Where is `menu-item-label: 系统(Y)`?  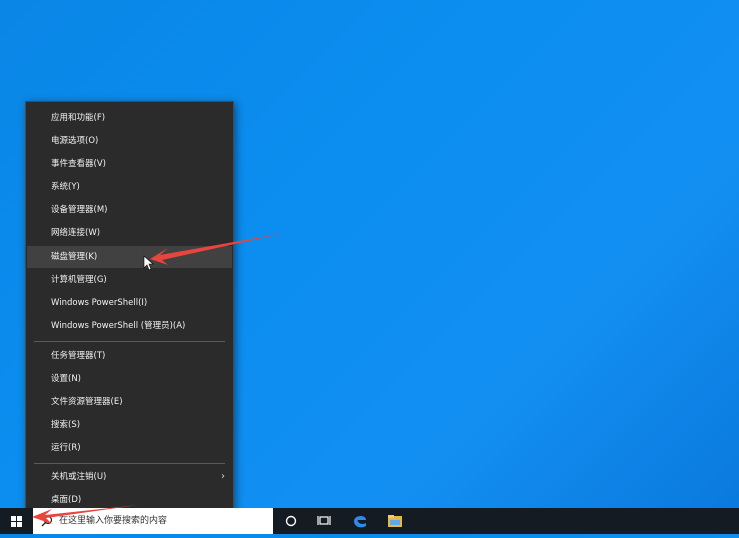
menu-item-label: 系统(Y) is located at coordinates (65, 187).